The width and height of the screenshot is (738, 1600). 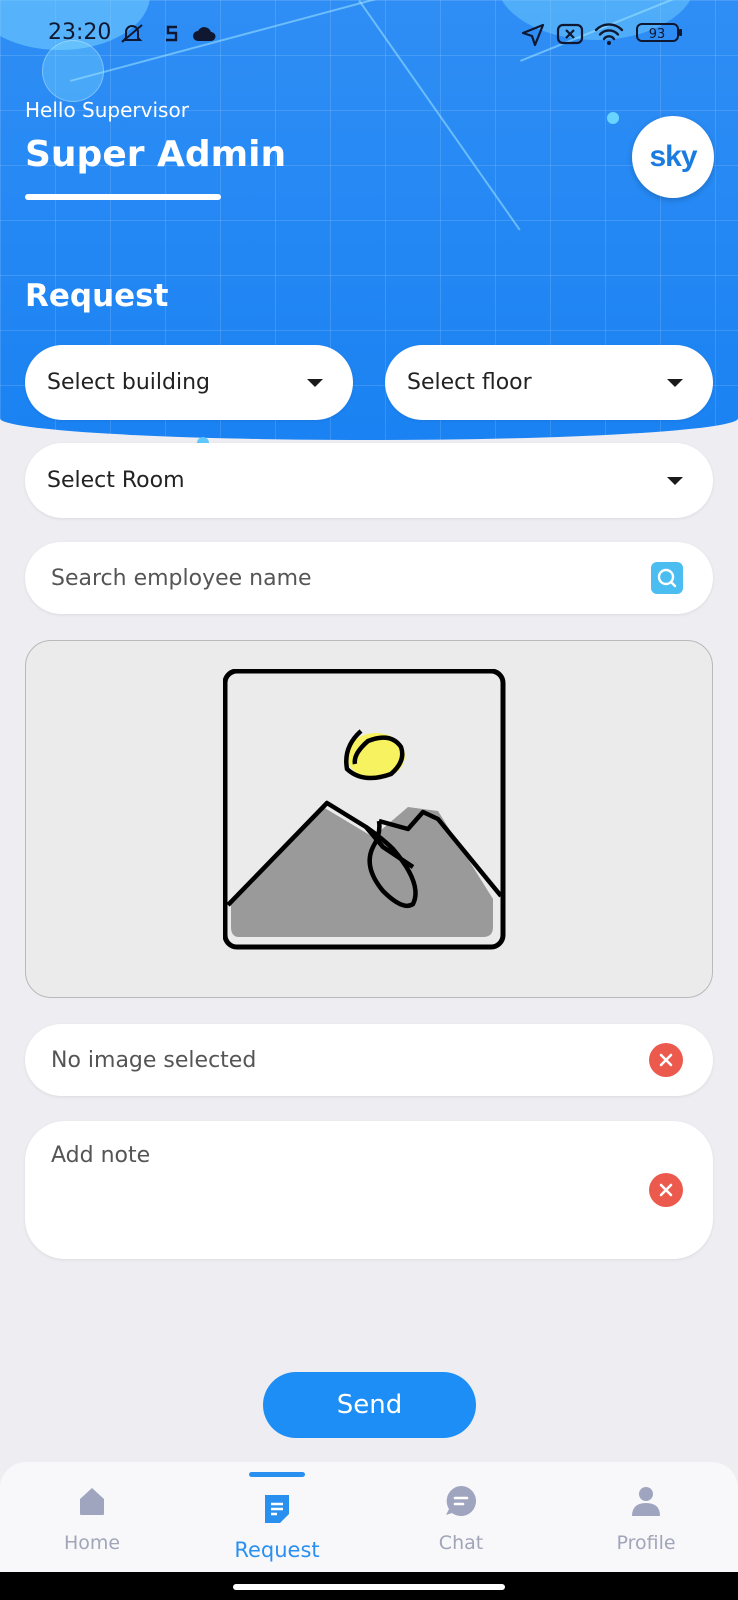 What do you see at coordinates (92, 1517) in the screenshot?
I see `nav-item-home: Home` at bounding box center [92, 1517].